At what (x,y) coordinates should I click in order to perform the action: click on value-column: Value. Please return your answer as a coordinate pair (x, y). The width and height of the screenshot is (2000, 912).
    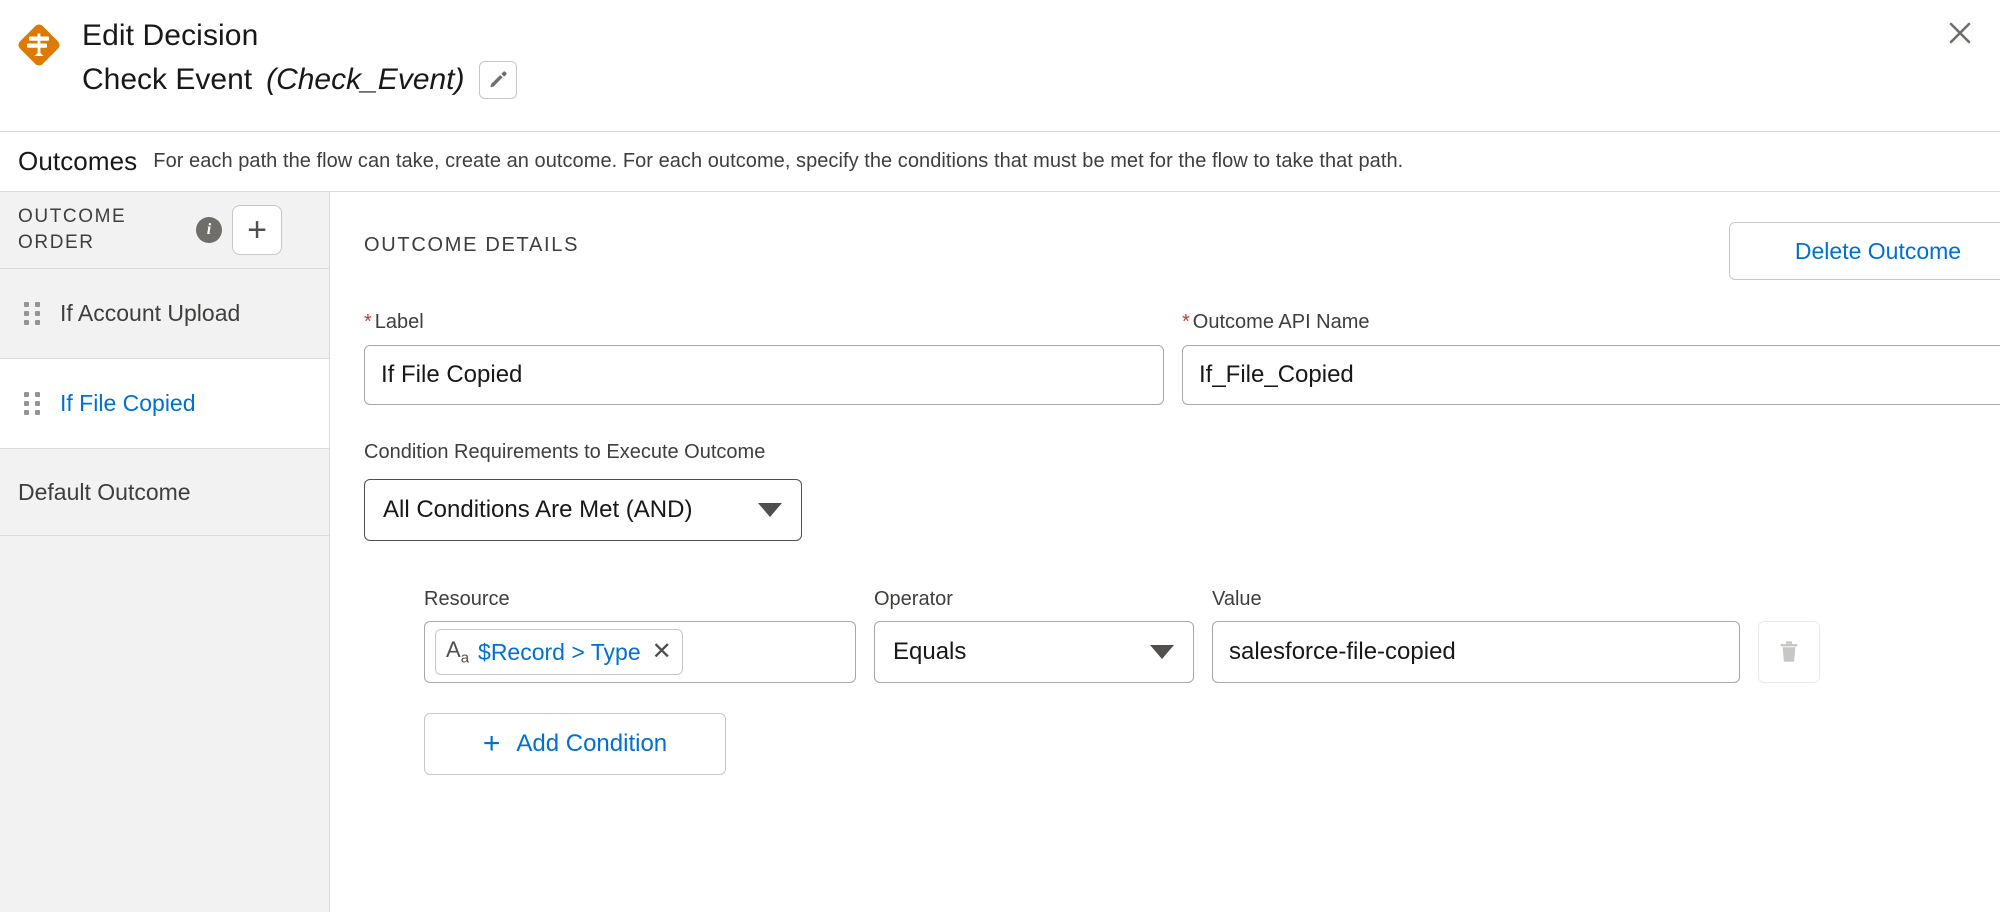
    Looking at the image, I should click on (1476, 634).